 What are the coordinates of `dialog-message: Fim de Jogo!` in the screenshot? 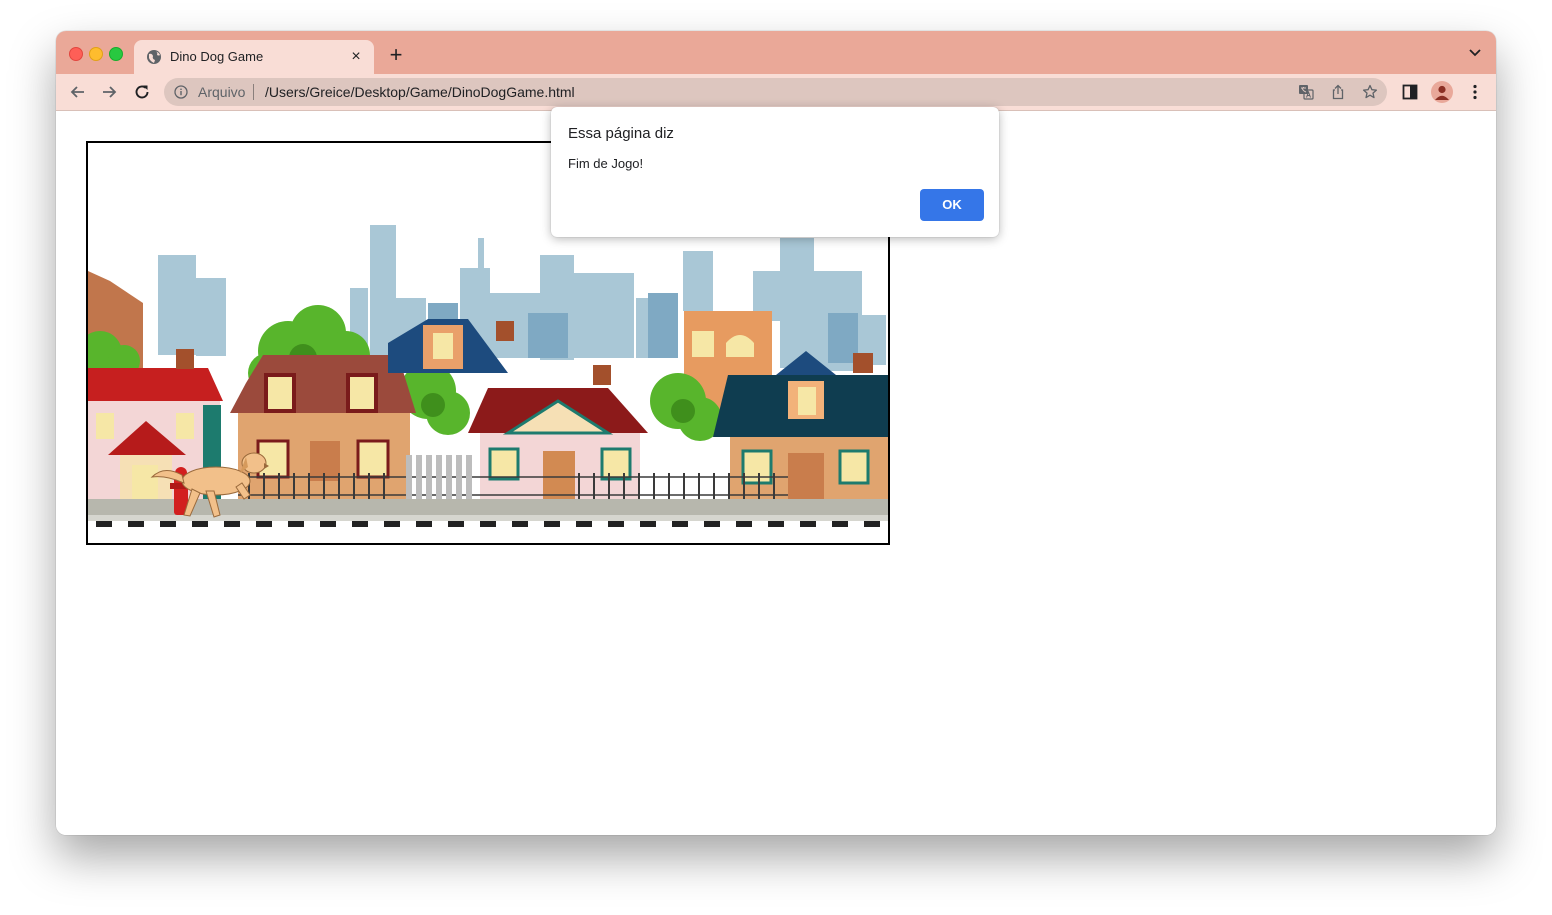 It's located at (606, 163).